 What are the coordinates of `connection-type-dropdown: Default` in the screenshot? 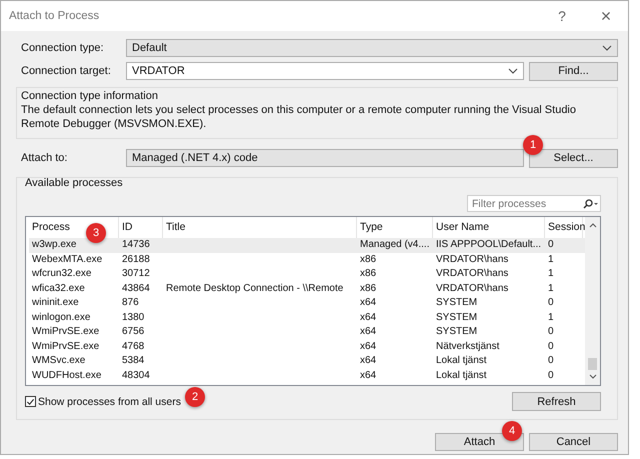 It's located at (372, 48).